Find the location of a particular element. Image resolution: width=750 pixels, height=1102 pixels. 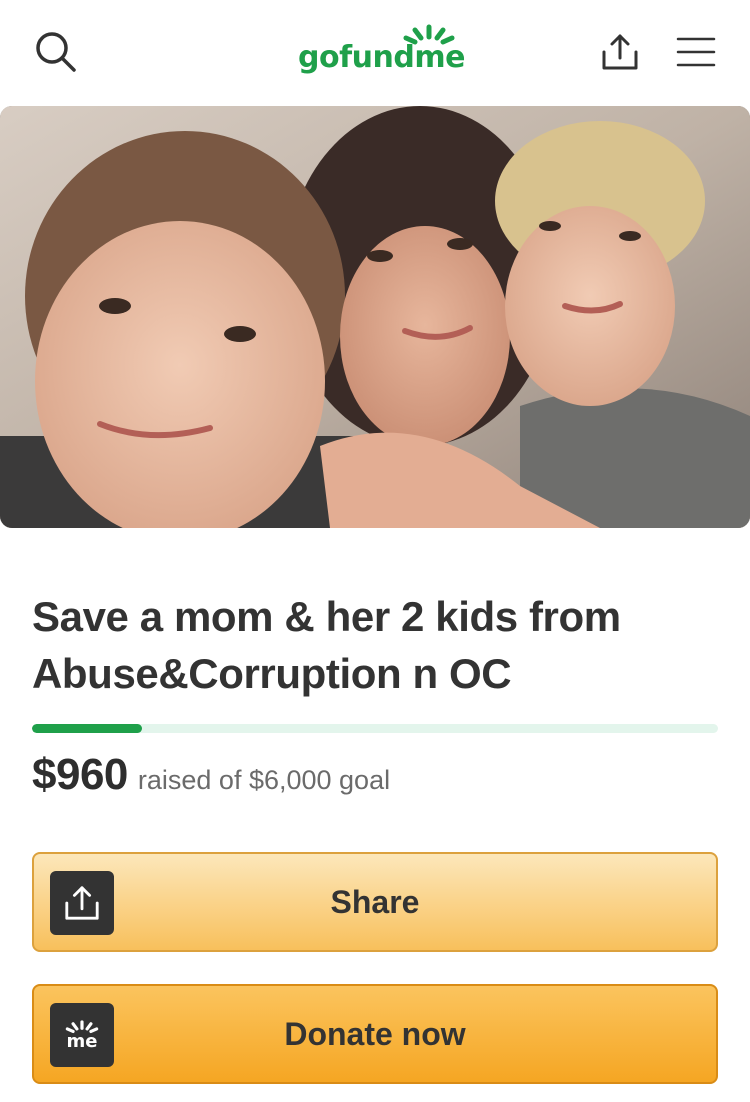

raised-amount: $960 is located at coordinates (80, 774).